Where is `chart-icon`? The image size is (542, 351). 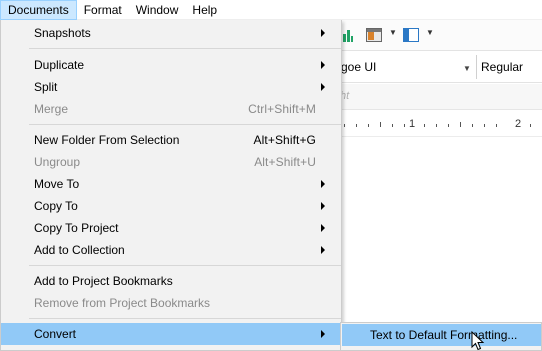 chart-icon is located at coordinates (348, 35).